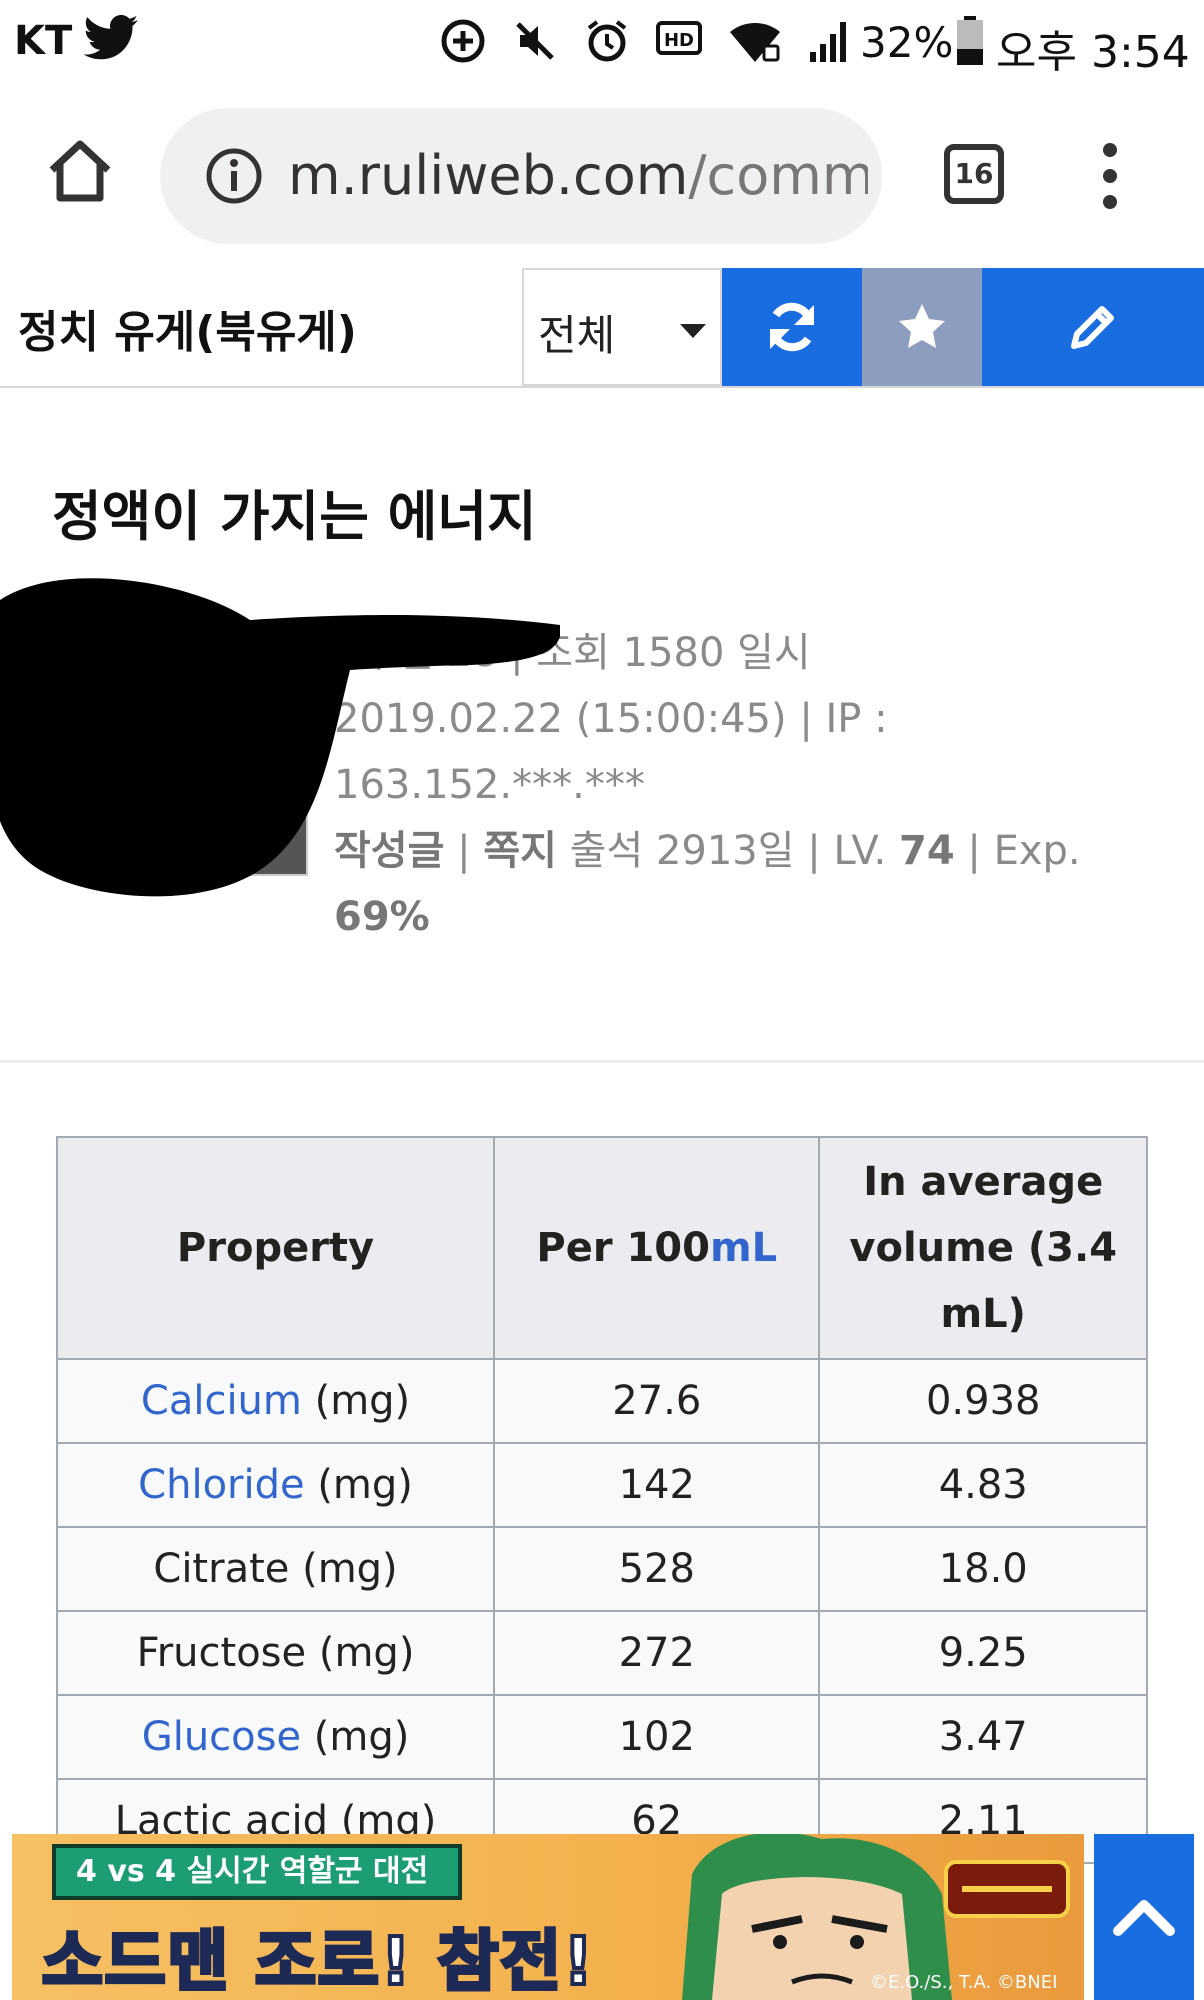 This screenshot has height=2000, width=1204. Describe the element at coordinates (983, 1401) in the screenshot. I see `cell-average-volume: 0.938` at that location.